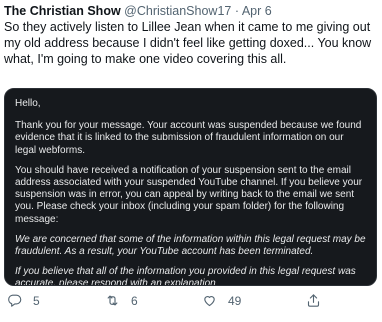 The image size is (382, 322). Describe the element at coordinates (28, 103) in the screenshot. I see `email-greeting: Hello,` at that location.